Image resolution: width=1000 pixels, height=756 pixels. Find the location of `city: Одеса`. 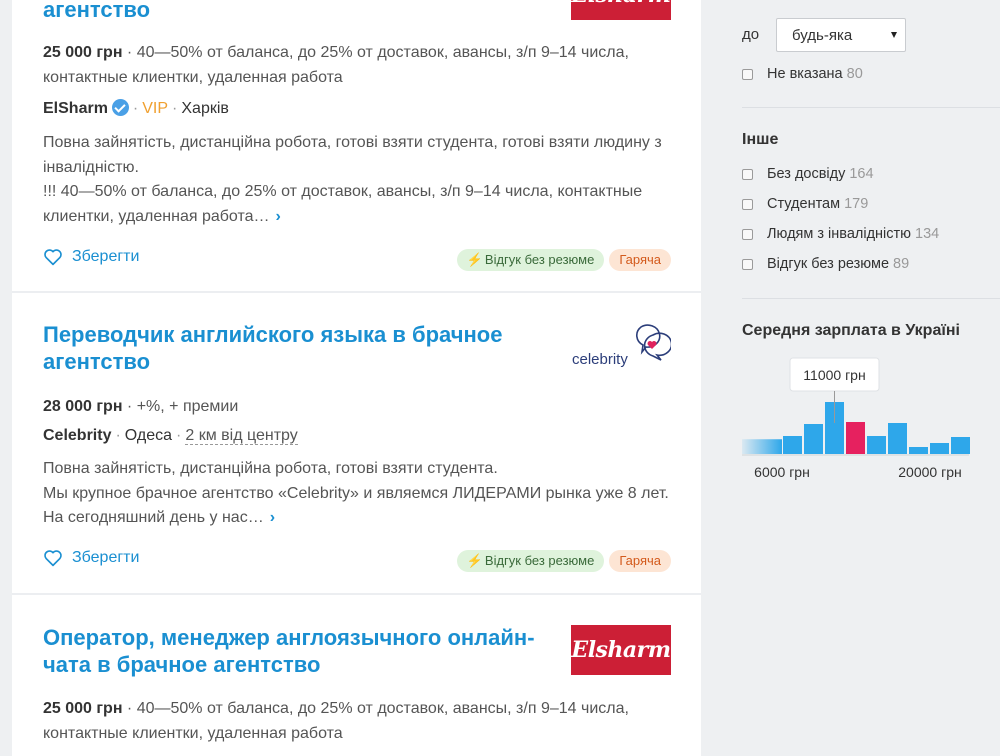

city: Одеса is located at coordinates (148, 435).